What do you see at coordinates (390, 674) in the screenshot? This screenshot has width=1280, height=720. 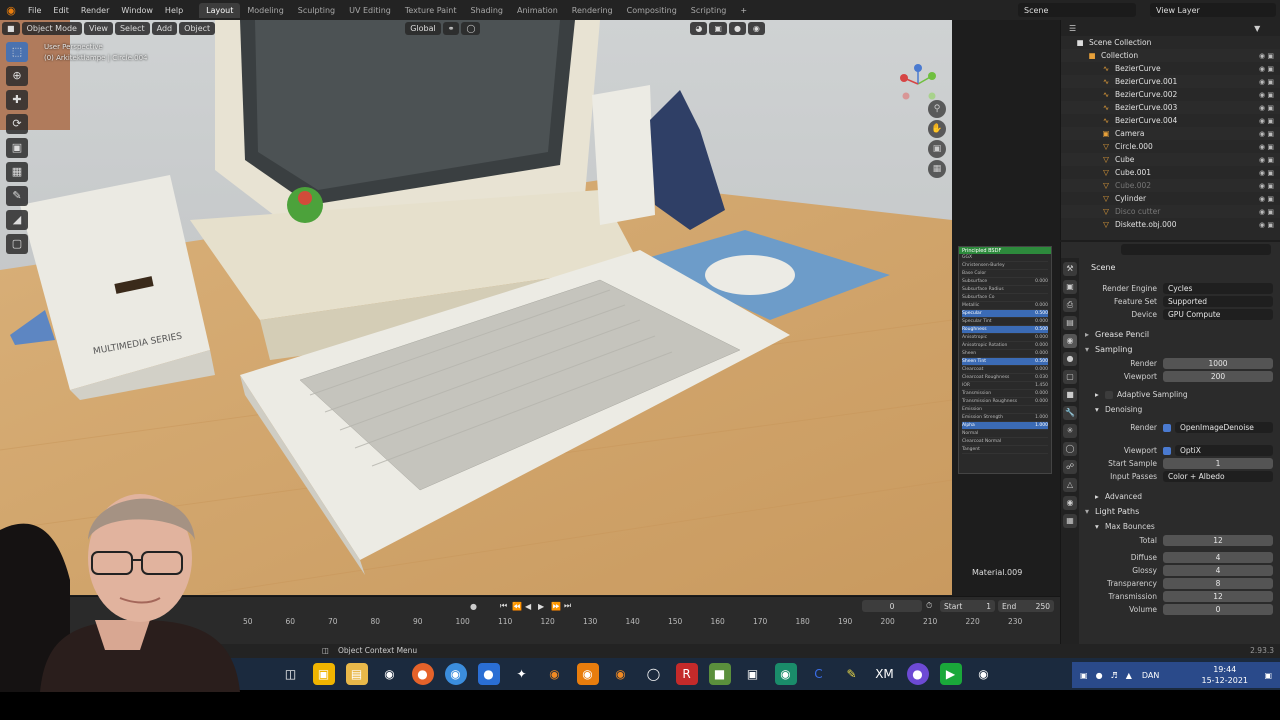 I see `app-icon-1: ◉` at bounding box center [390, 674].